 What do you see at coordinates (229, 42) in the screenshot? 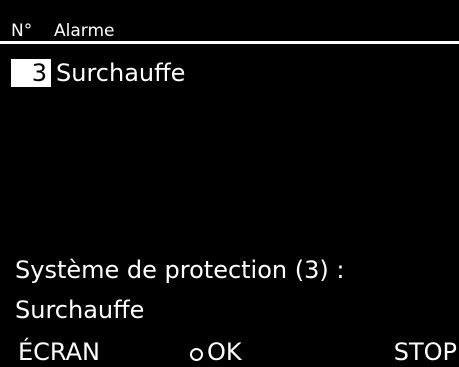
I see `header-divider` at bounding box center [229, 42].